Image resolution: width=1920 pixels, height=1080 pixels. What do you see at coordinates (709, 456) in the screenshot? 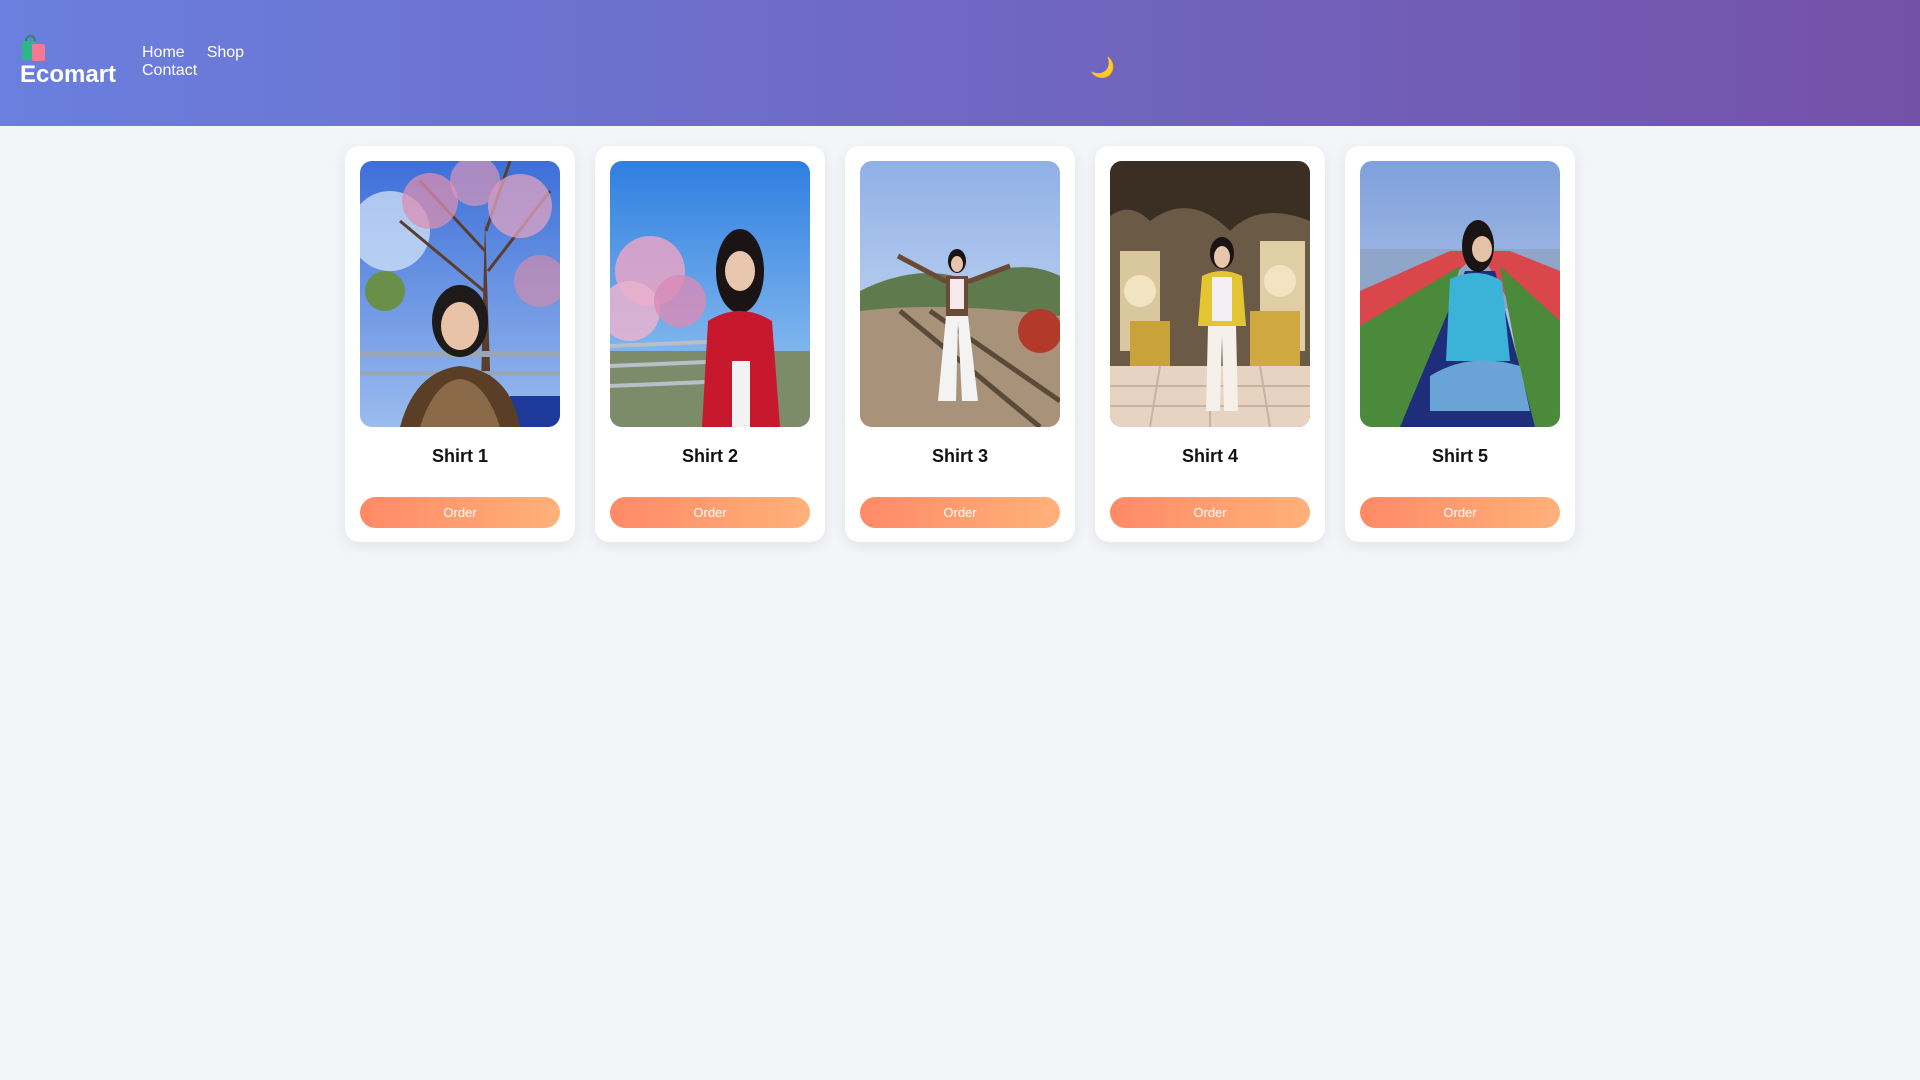
I see `product-title: Shirt 2` at bounding box center [709, 456].